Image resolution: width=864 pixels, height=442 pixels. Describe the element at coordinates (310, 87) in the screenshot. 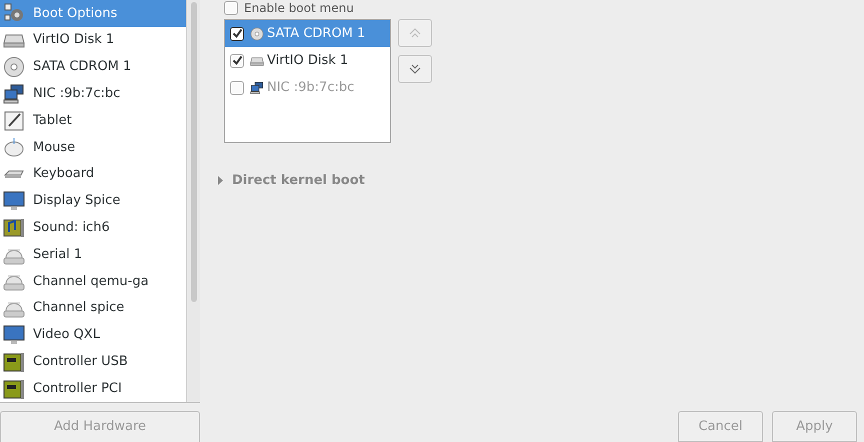

I see `boot-device-label: NIC :9b:7c:bc` at that location.